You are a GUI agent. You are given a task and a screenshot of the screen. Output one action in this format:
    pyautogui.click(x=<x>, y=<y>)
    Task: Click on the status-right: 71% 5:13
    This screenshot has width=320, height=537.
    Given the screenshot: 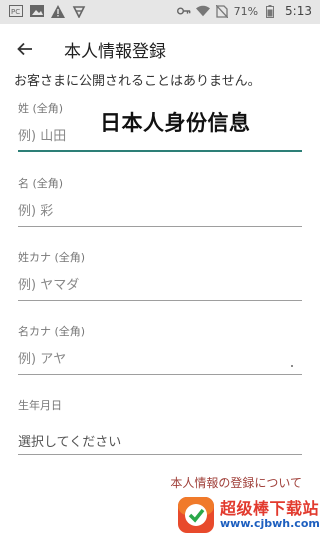 What is the action you would take?
    pyautogui.click(x=244, y=11)
    